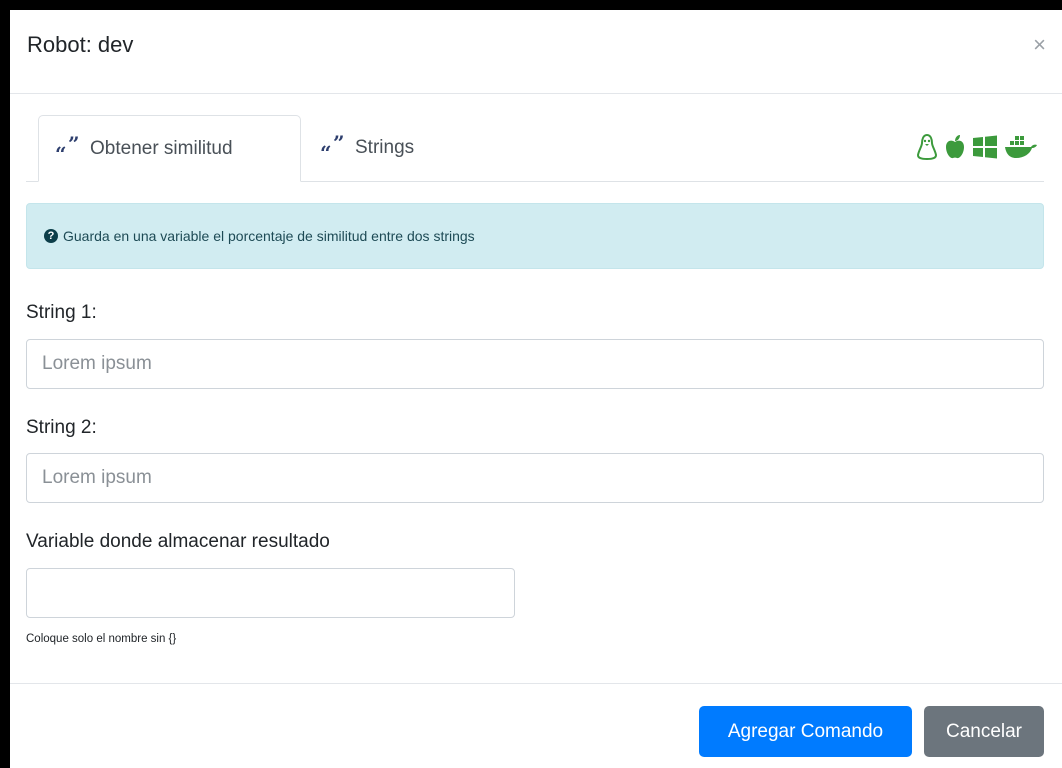 The image size is (1062, 768). Describe the element at coordinates (61, 312) in the screenshot. I see `string1-label: String 1:` at that location.